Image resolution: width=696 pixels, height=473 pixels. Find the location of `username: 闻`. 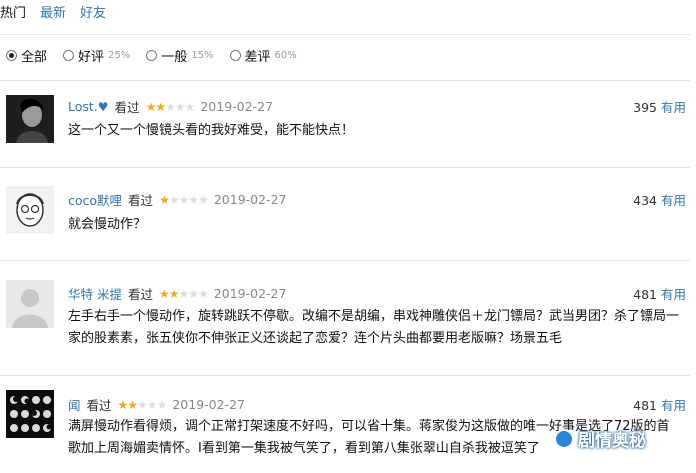

username: 闻 is located at coordinates (74, 404).